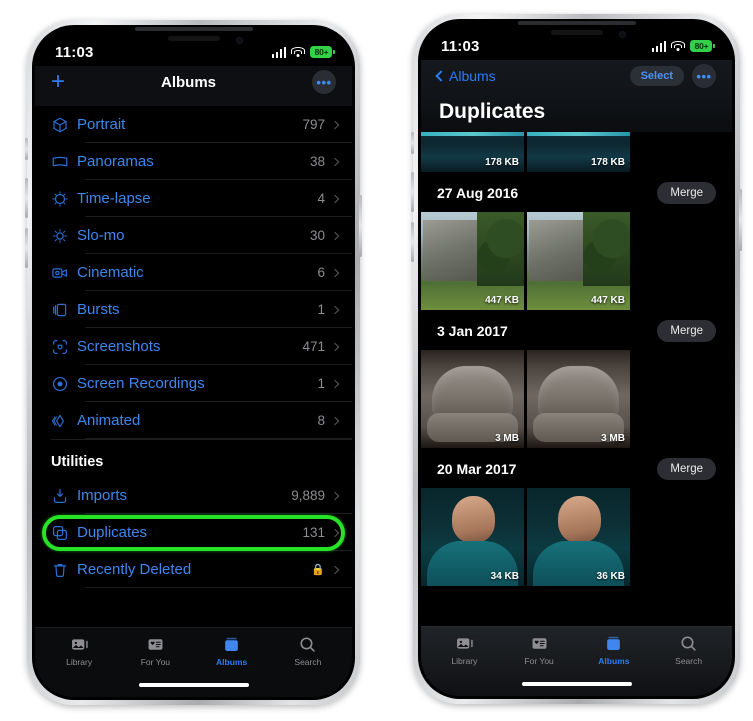 The image size is (753, 721). What do you see at coordinates (464, 643) in the screenshot?
I see `library-icon` at bounding box center [464, 643].